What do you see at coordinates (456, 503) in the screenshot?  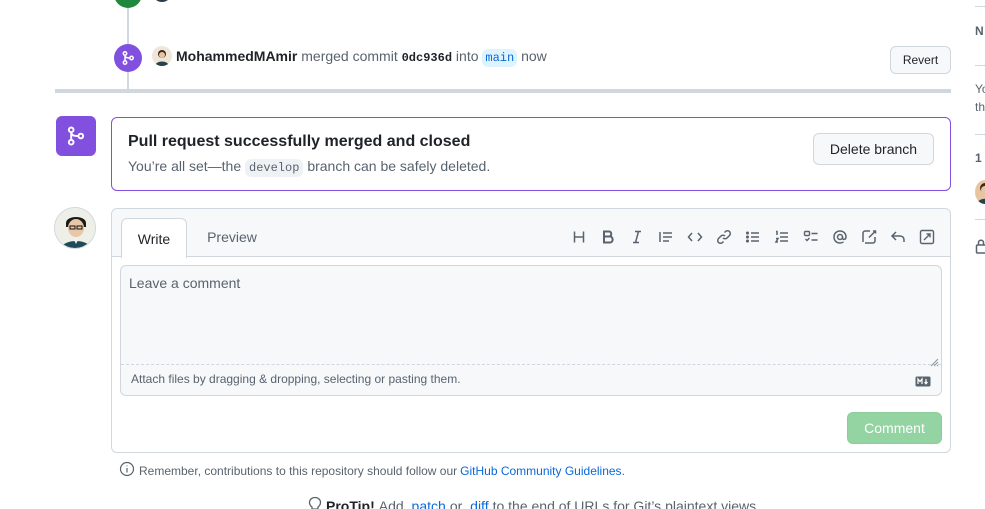 I see `protip-or: or` at bounding box center [456, 503].